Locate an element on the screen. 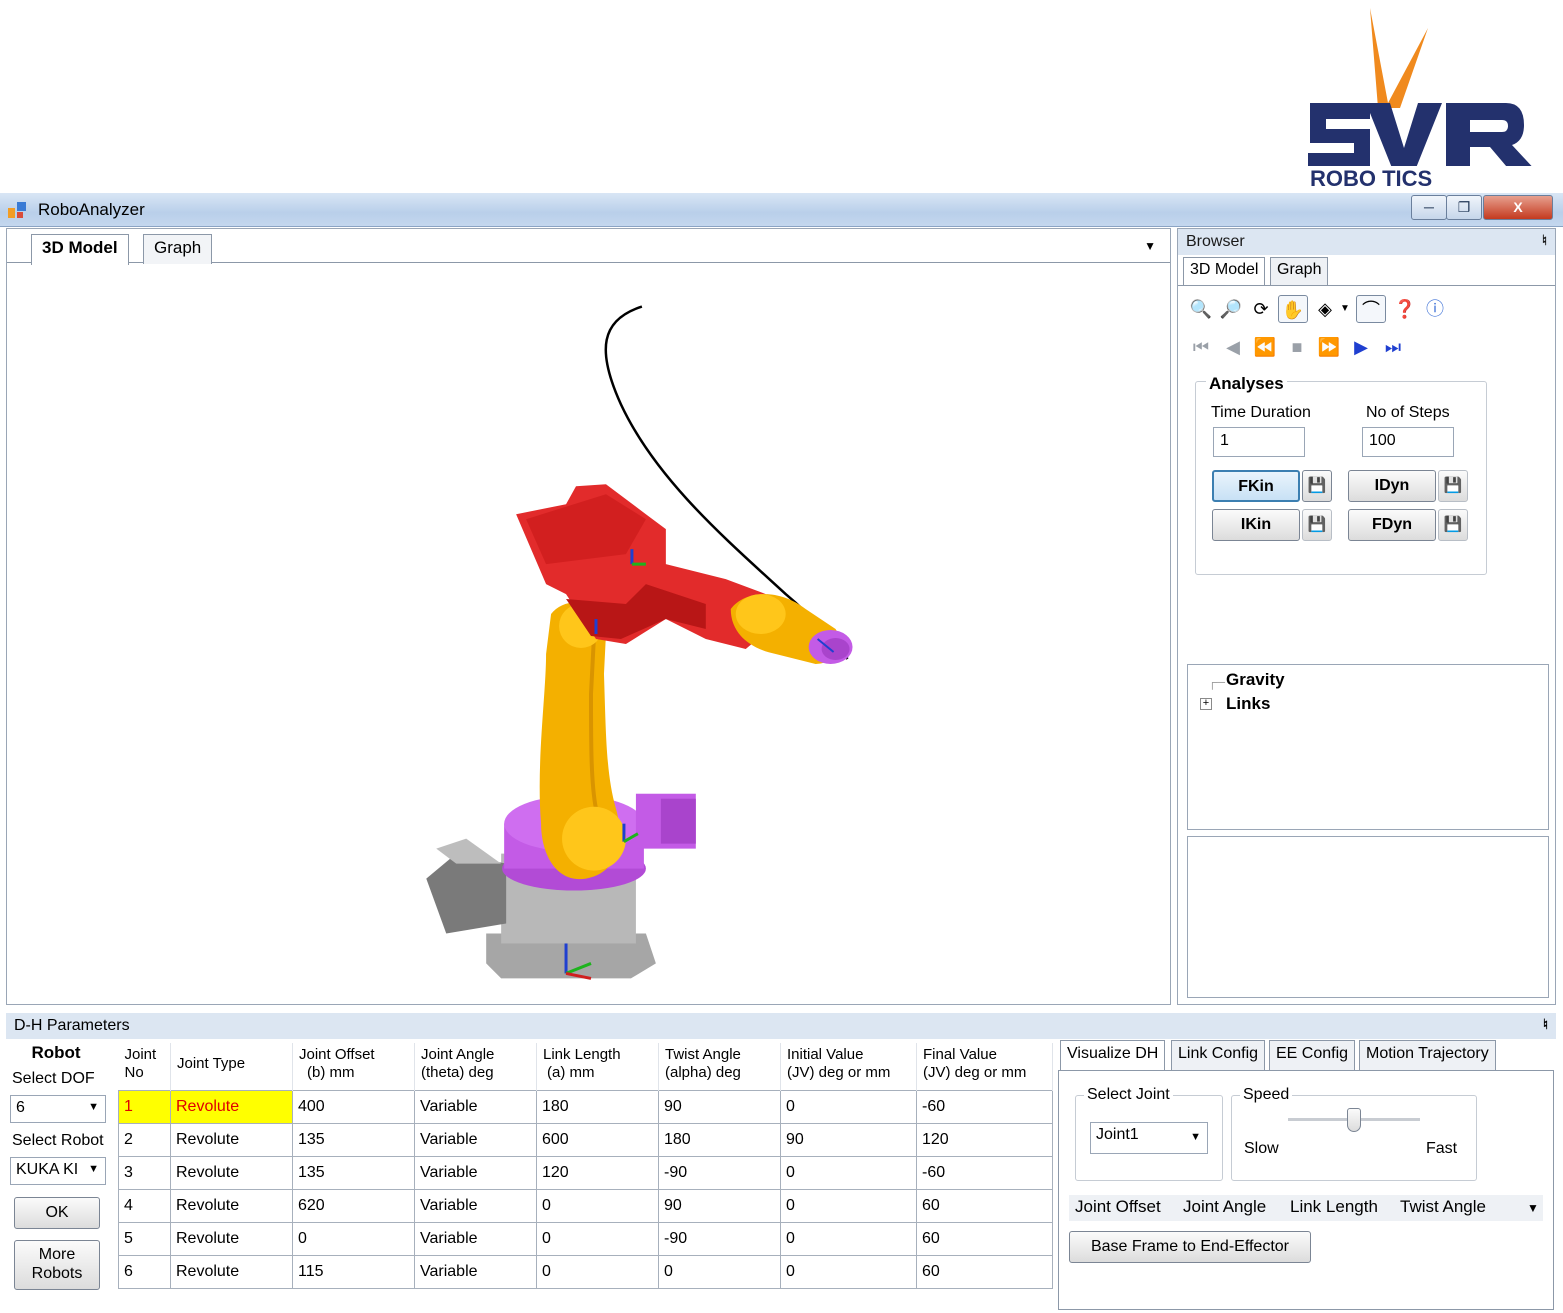 This screenshot has height=1313, width=1563. chip-link-length: Link Length is located at coordinates (1334, 1207).